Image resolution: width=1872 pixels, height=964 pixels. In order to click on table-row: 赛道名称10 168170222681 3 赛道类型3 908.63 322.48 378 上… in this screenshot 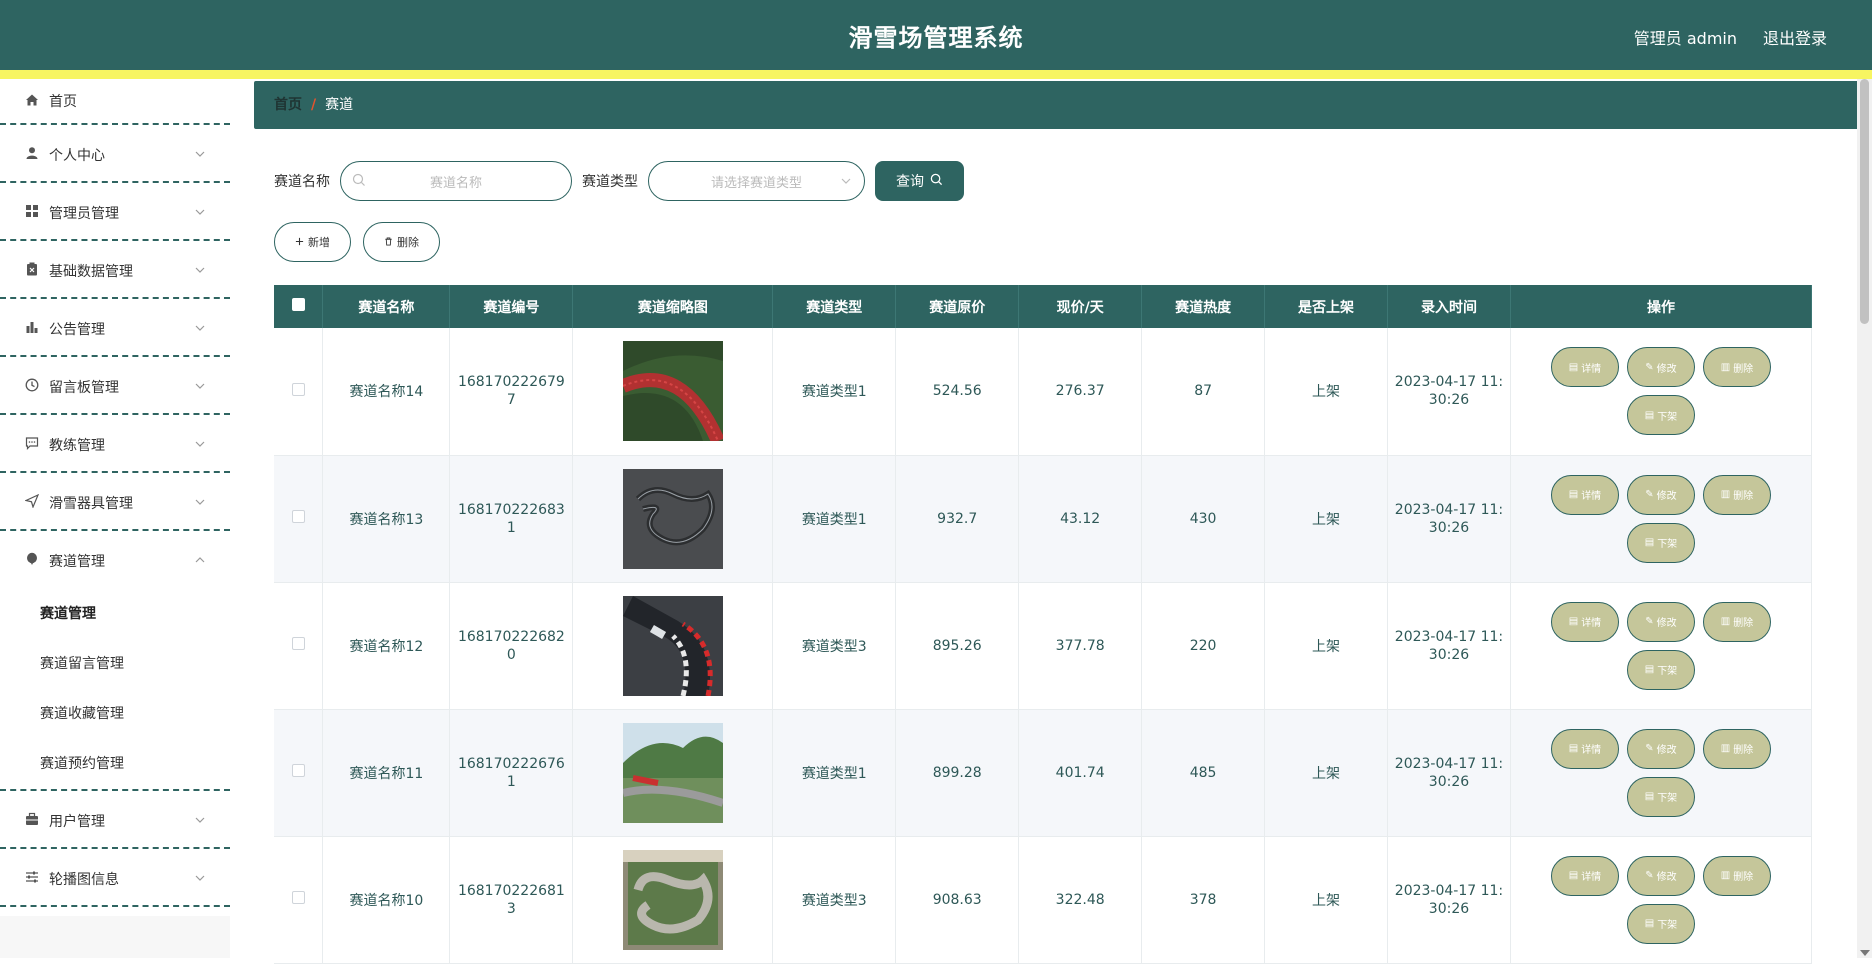, I will do `click(1043, 900)`.